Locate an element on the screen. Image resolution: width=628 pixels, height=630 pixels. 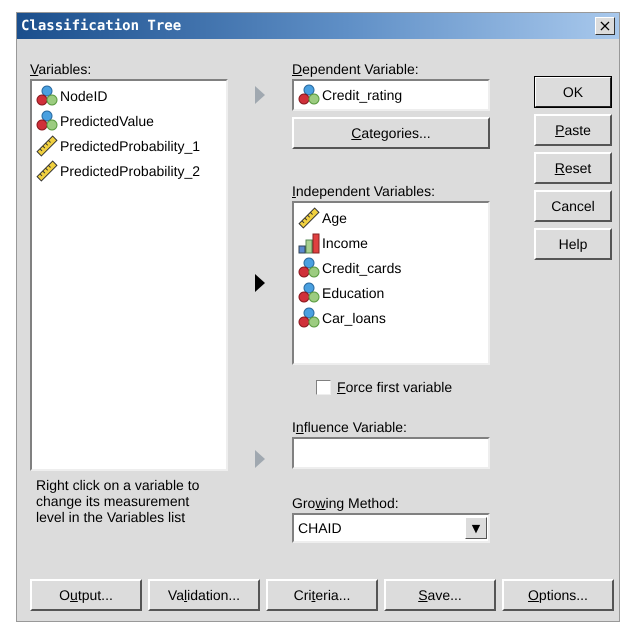
influence-label: Influence Variable: is located at coordinates (350, 427).